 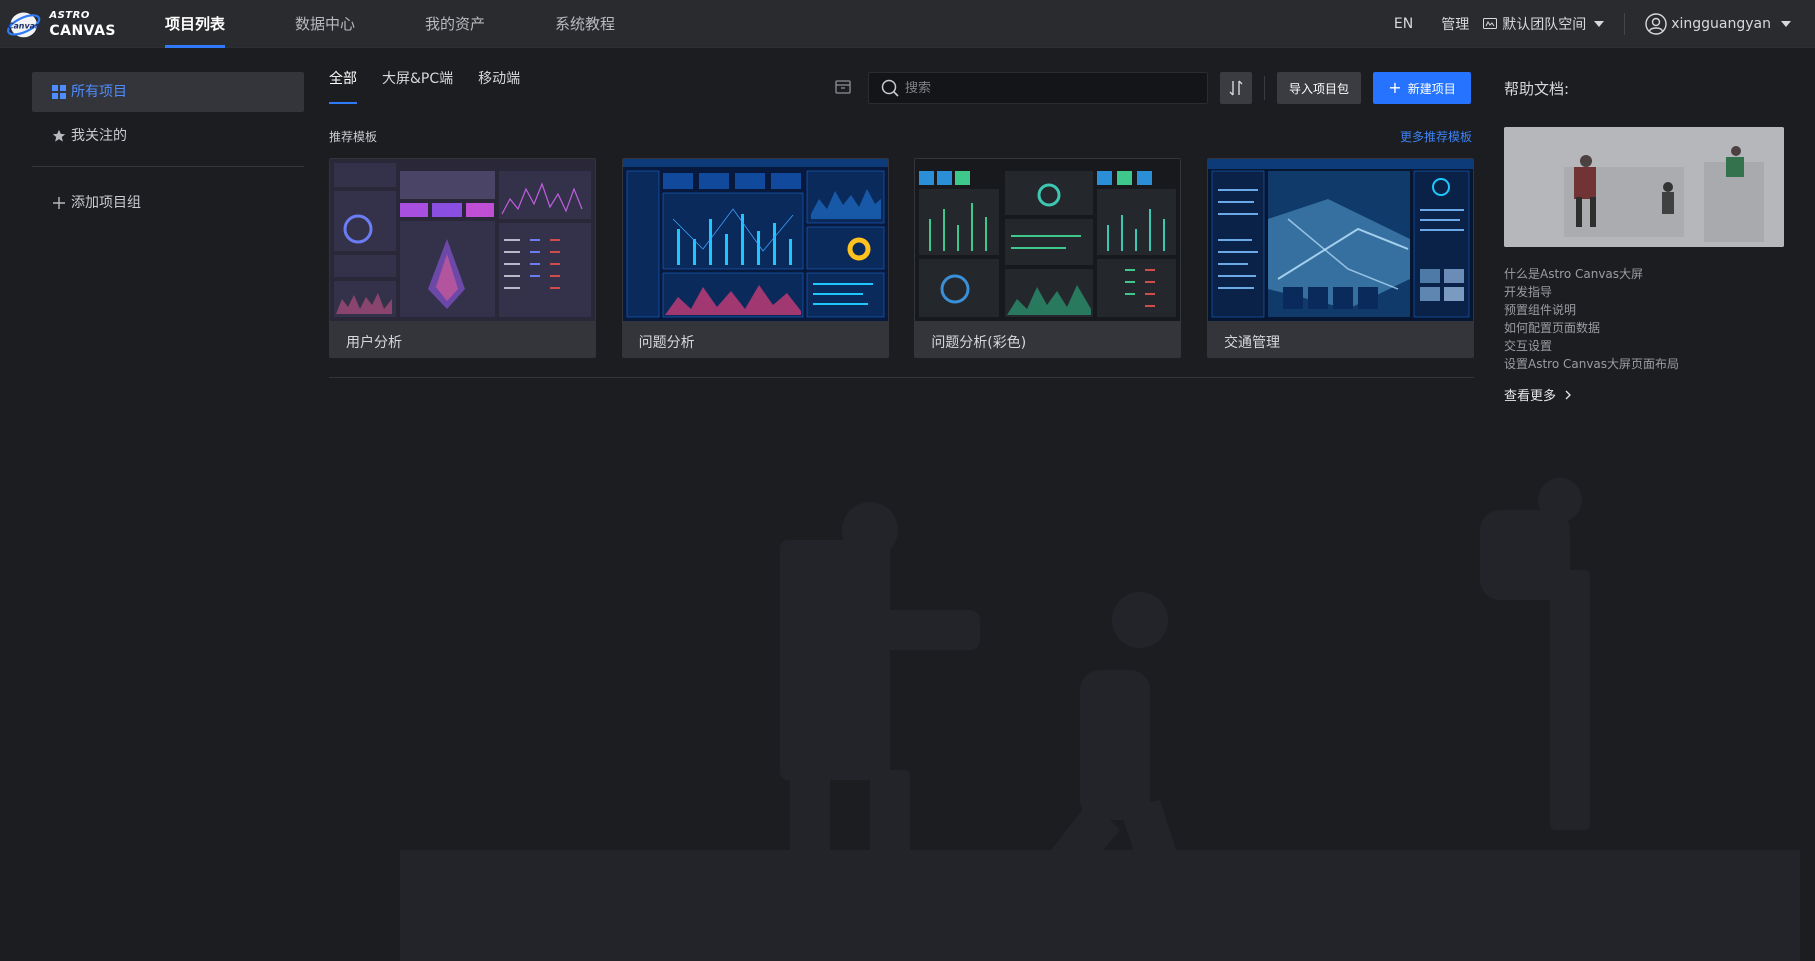 What do you see at coordinates (1644, 394) in the screenshot?
I see `view-more-link: 查看更多` at bounding box center [1644, 394].